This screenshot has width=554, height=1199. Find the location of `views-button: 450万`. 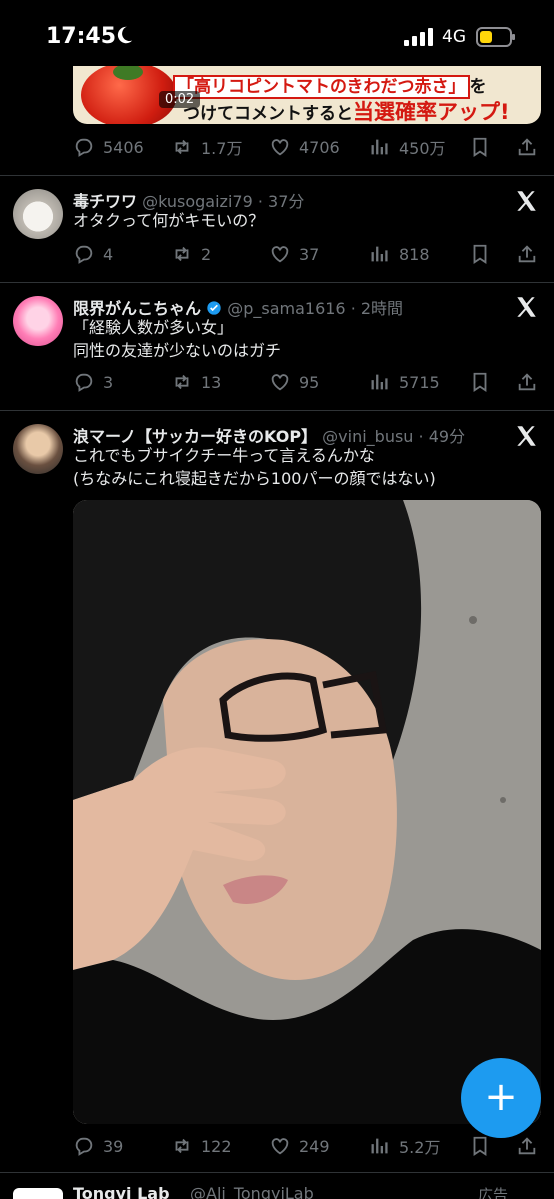

views-button: 450万 is located at coordinates (407, 147).